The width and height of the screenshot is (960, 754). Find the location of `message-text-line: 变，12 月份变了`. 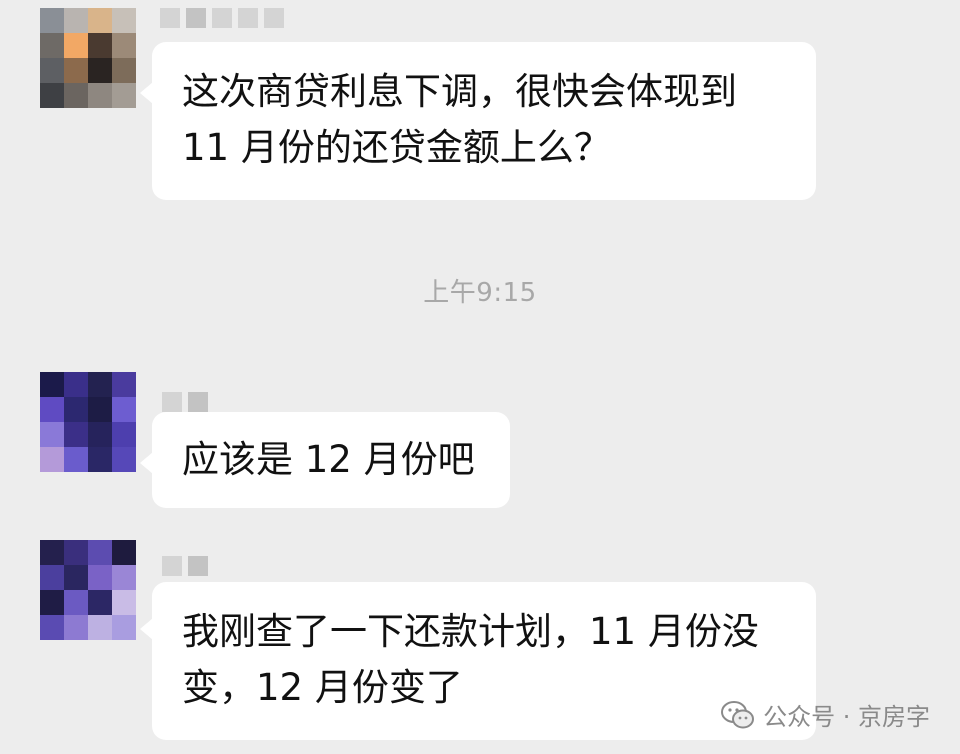

message-text-line: 变，12 月份变了 is located at coordinates (322, 687).